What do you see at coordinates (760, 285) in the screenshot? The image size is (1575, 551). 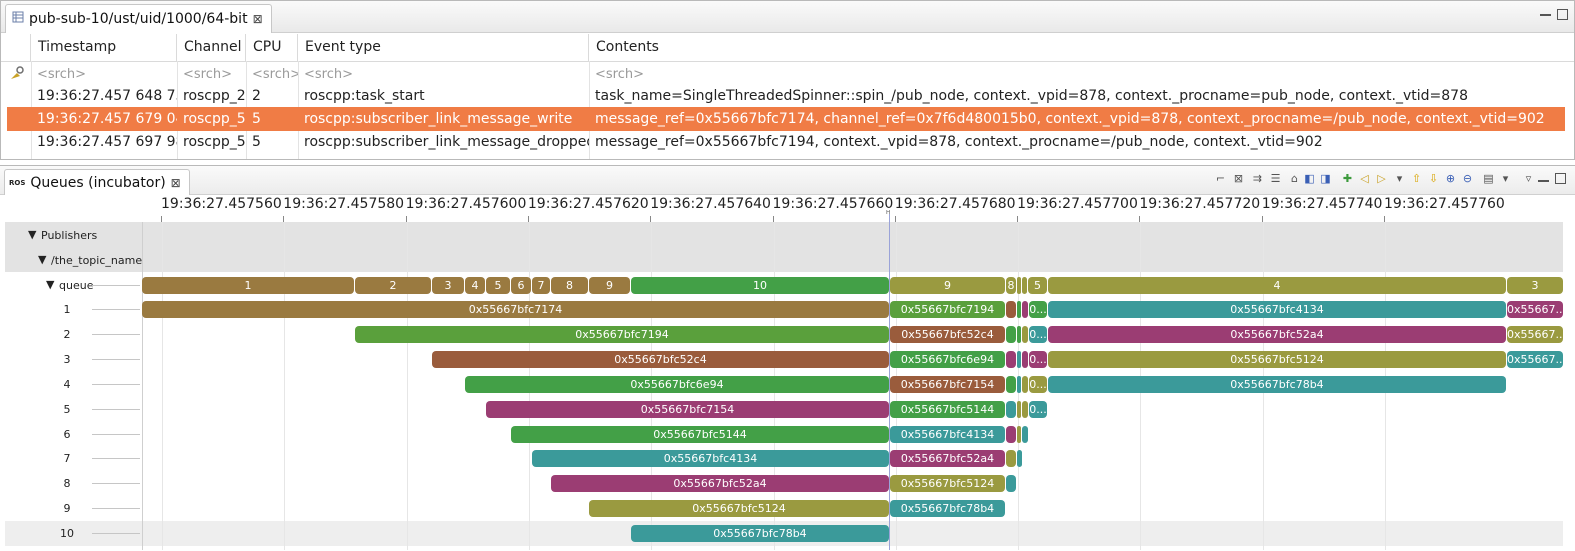 I see `queue-state-bar: 10` at bounding box center [760, 285].